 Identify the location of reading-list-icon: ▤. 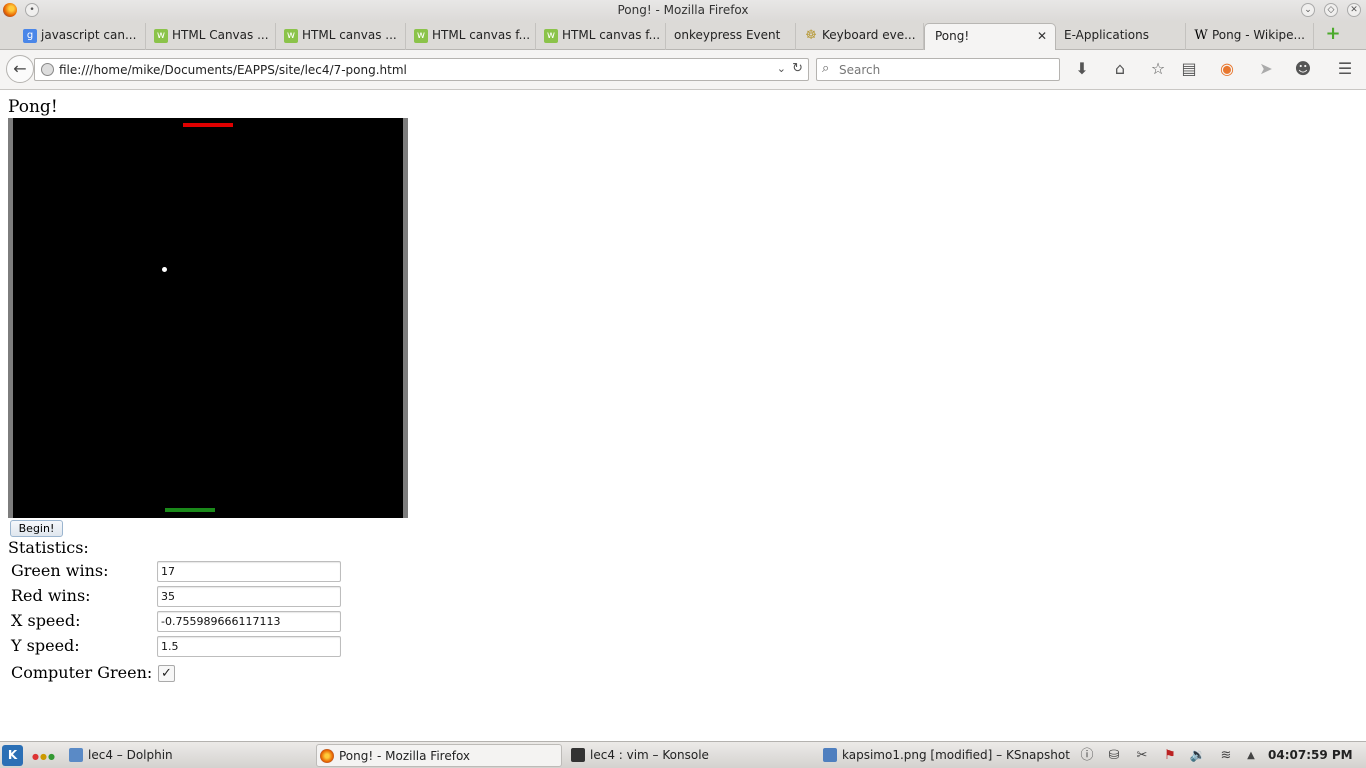
(1189, 69).